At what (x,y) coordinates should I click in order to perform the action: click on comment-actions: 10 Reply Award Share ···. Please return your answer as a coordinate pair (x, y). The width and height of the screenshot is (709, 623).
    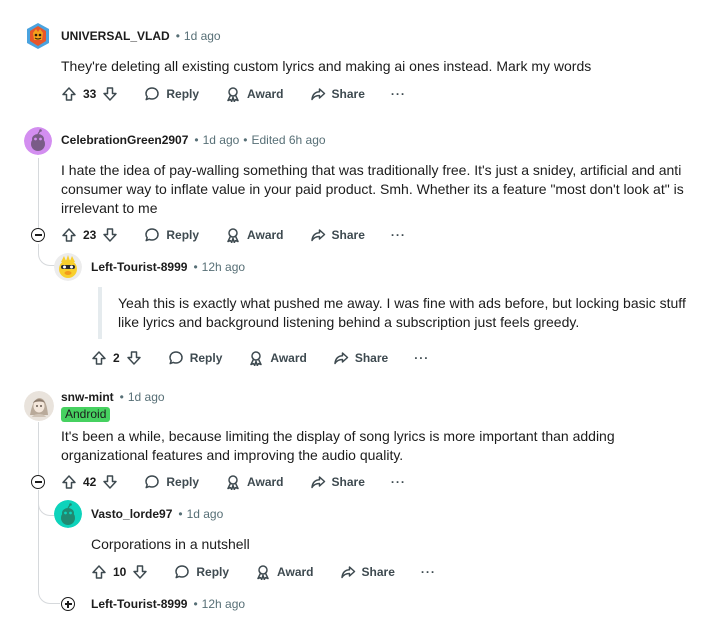
    Looking at the image, I should click on (263, 572).